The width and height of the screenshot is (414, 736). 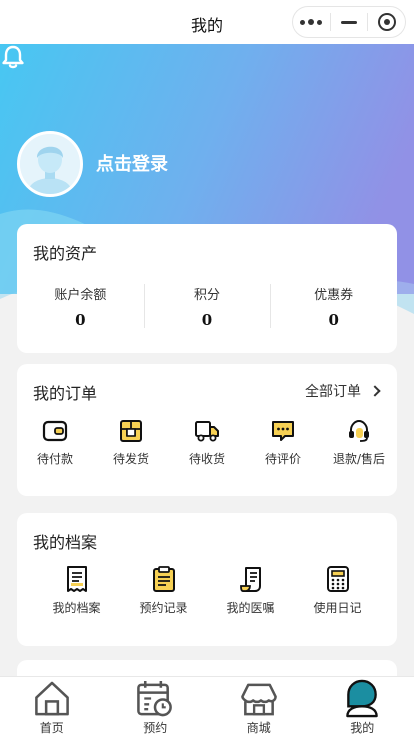 I want to click on minimize-button, so click(x=349, y=22).